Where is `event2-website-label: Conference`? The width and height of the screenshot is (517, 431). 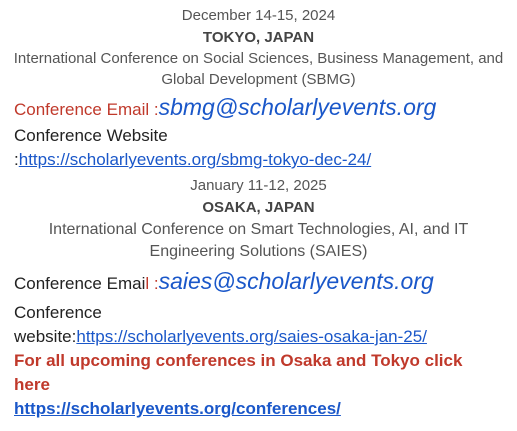 event2-website-label: Conference is located at coordinates (58, 312).